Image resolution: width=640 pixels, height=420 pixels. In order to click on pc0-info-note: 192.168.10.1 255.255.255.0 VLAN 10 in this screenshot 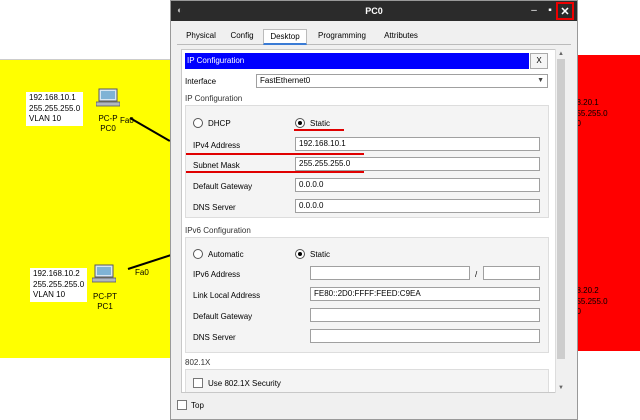, I will do `click(55, 109)`.